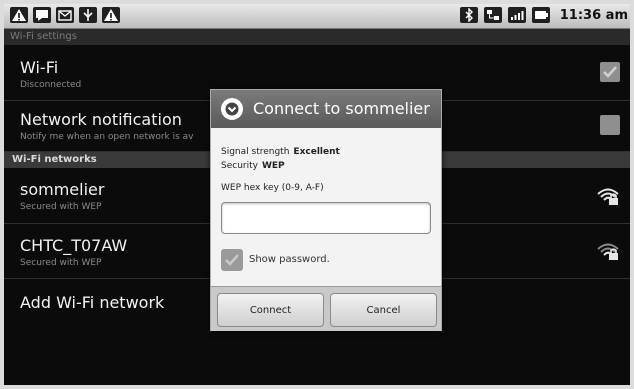 This screenshot has height=389, width=634. What do you see at coordinates (317, 37) in the screenshot?
I see `screen-title: Wi-Fi settings` at bounding box center [317, 37].